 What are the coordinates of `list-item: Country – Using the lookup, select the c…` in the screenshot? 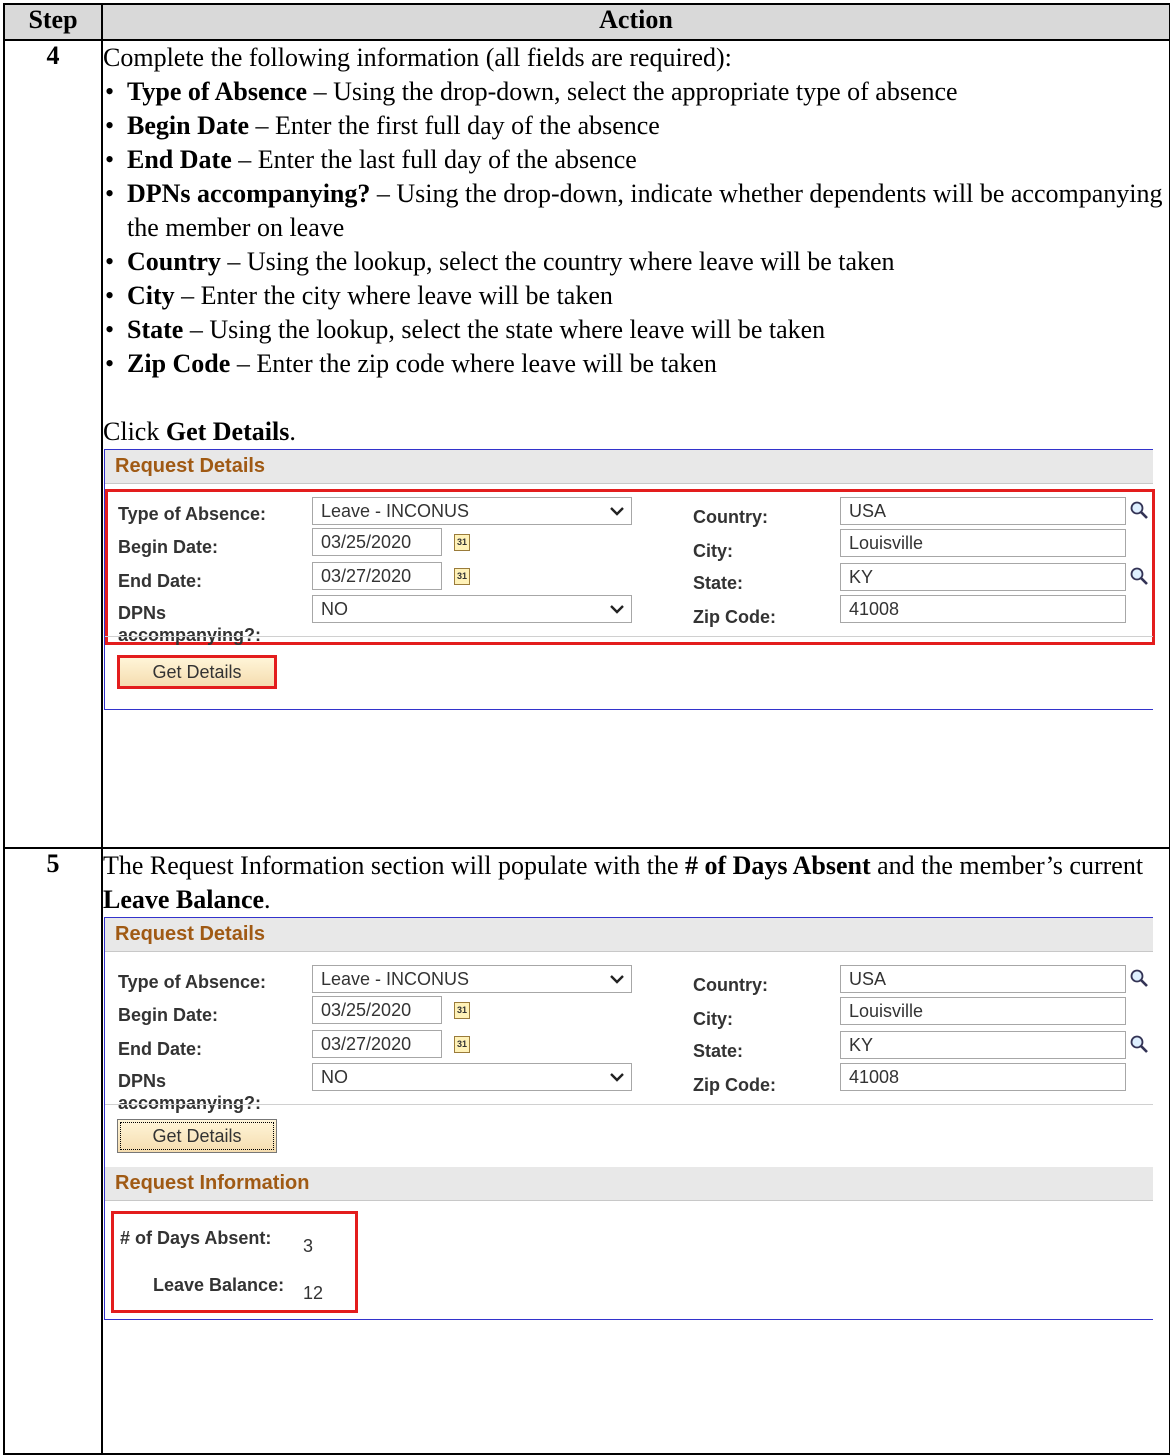 It's located at (636, 262).